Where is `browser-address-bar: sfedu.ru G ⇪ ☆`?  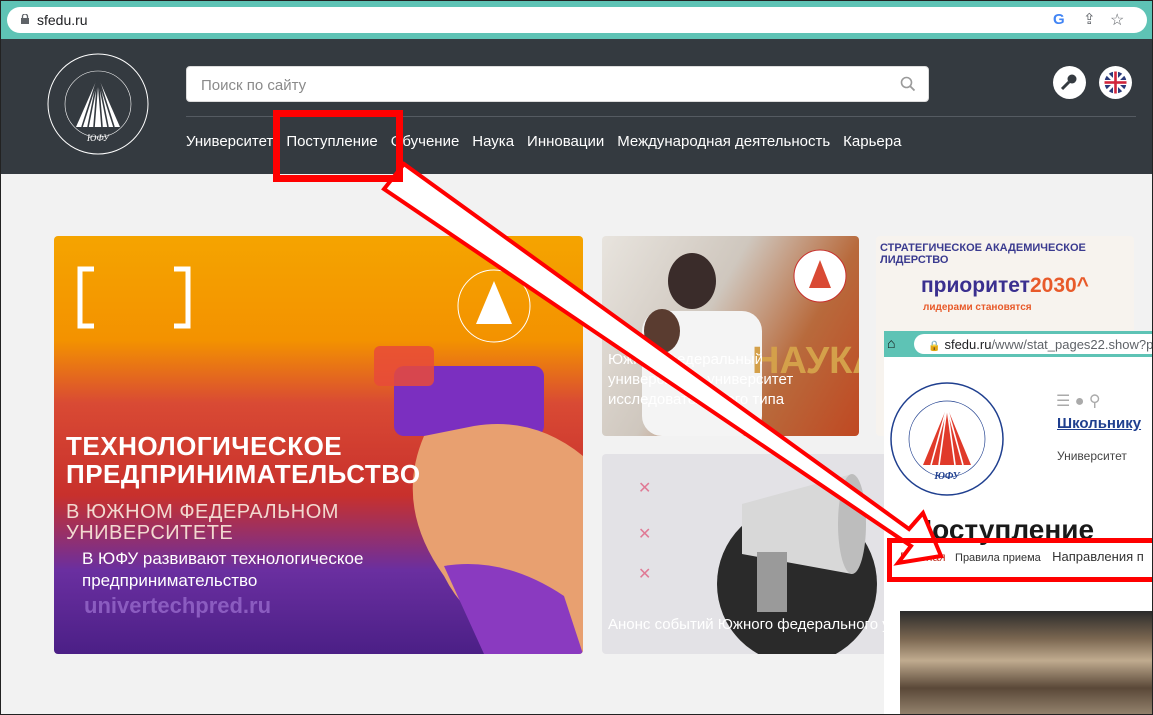 browser-address-bar: sfedu.ru G ⇪ ☆ is located at coordinates (576, 20).